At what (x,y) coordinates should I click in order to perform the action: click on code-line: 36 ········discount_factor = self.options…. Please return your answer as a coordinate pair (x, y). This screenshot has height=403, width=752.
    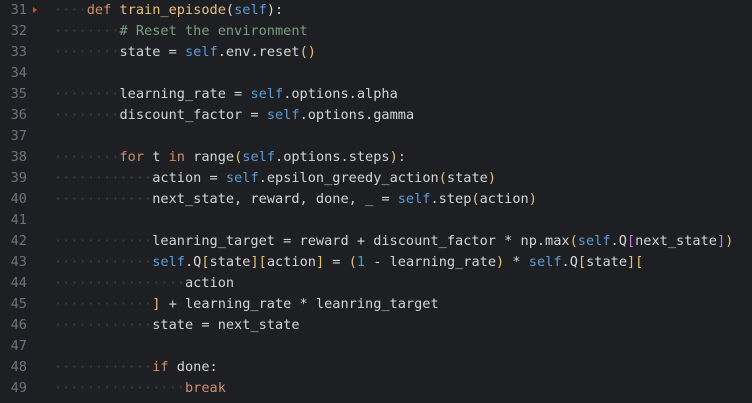
    Looking at the image, I should click on (376, 115).